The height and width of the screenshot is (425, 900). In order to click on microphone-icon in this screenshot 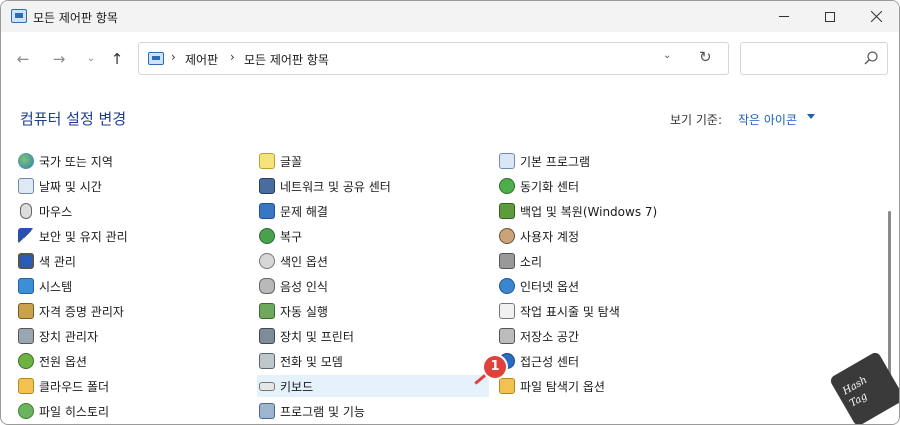, I will do `click(267, 286)`.